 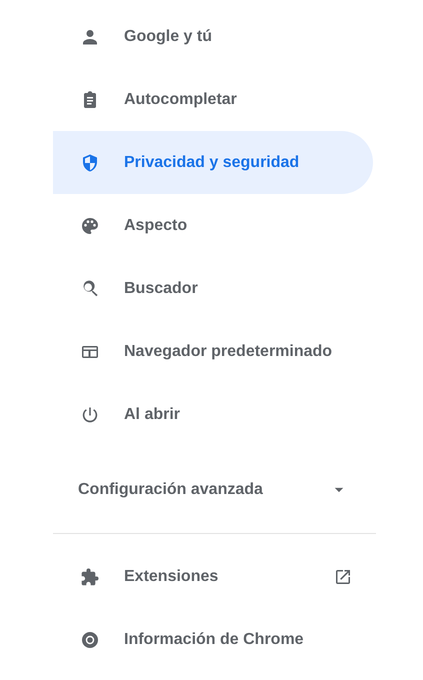 I want to click on menu-item: Aspecto, so click(x=213, y=225).